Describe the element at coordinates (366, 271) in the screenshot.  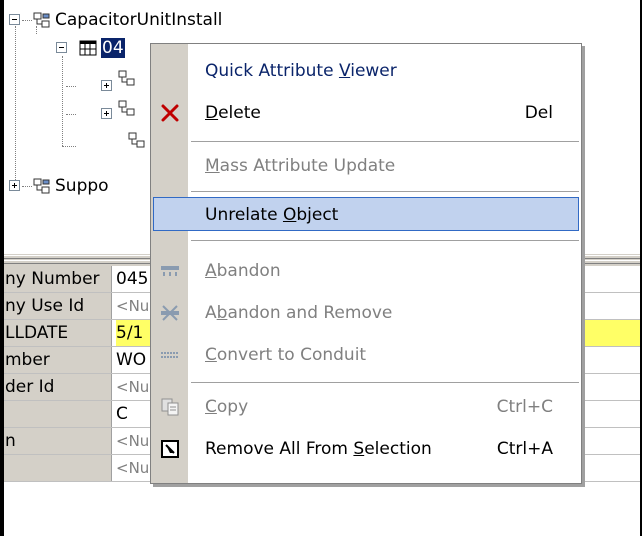
I see `menu-item-abandon: Abandon` at that location.